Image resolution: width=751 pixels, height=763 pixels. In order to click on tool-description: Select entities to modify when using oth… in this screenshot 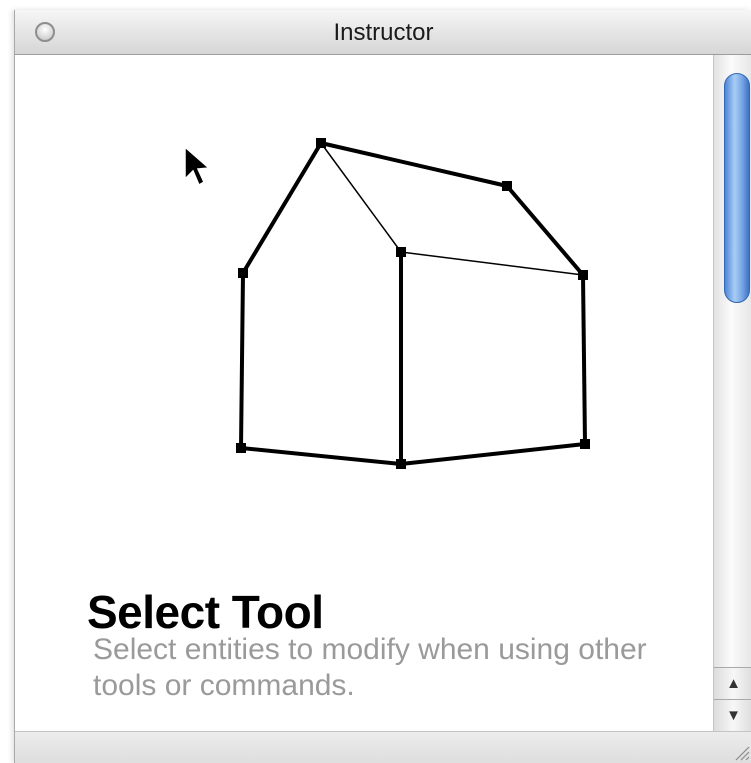, I will do `click(370, 667)`.